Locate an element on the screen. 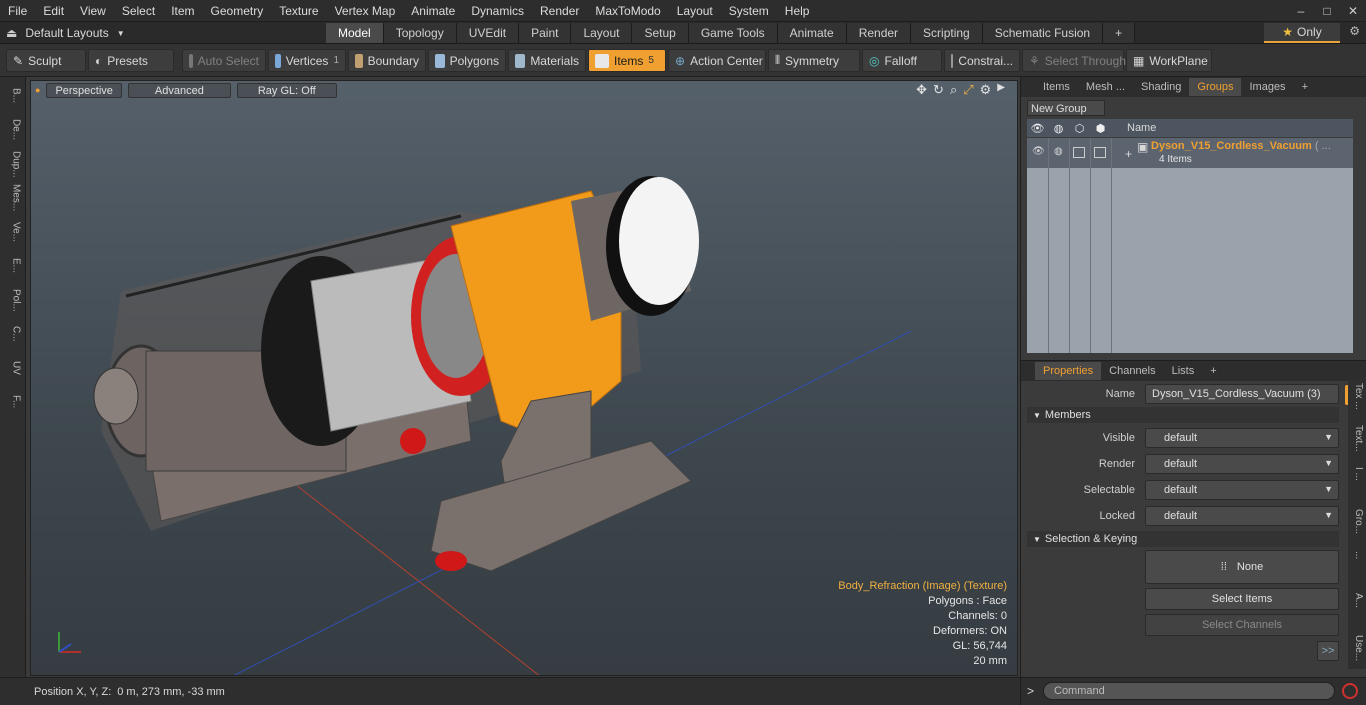 The image size is (1366, 705). row-render-icon: ◍ is located at coordinates (1058, 151).